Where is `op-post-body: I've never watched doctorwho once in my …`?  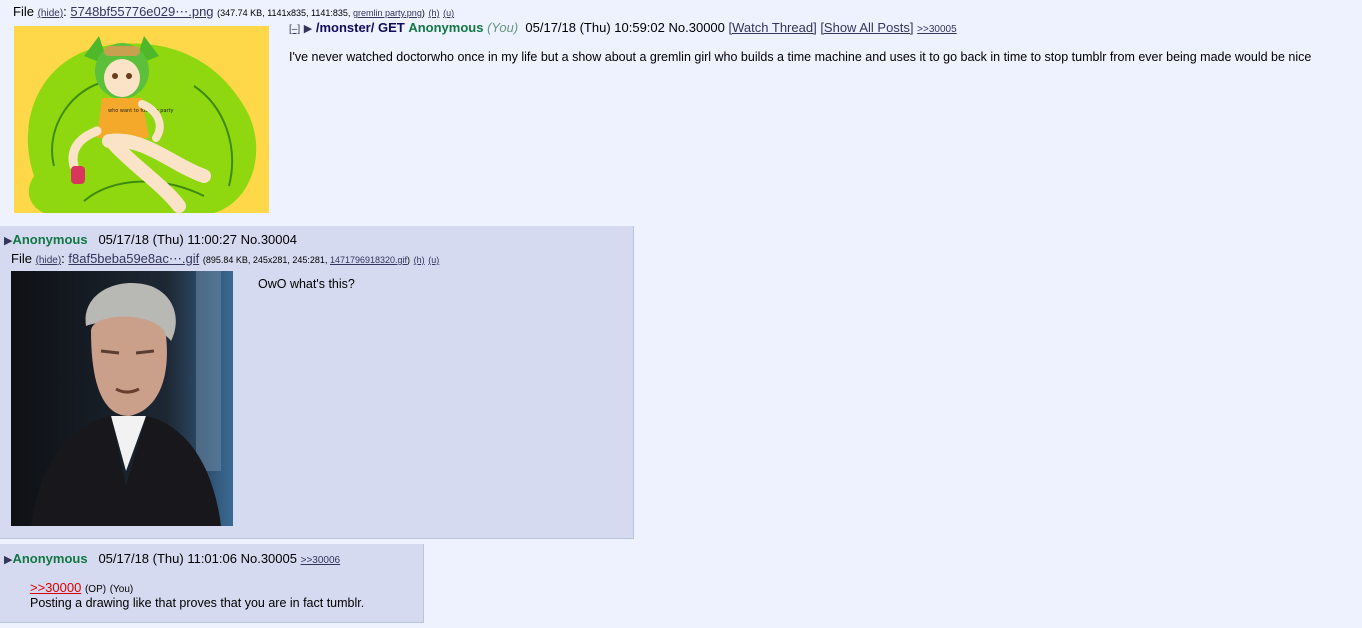
op-post-body: I've never watched doctorwho once in my … is located at coordinates (800, 57).